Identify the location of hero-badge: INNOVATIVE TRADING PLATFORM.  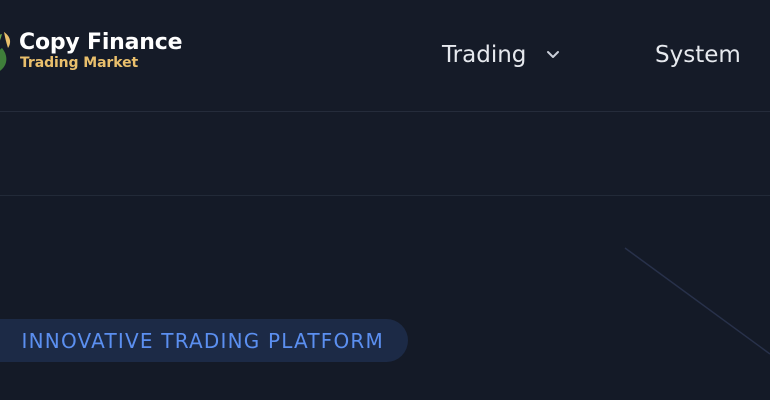
(204, 340).